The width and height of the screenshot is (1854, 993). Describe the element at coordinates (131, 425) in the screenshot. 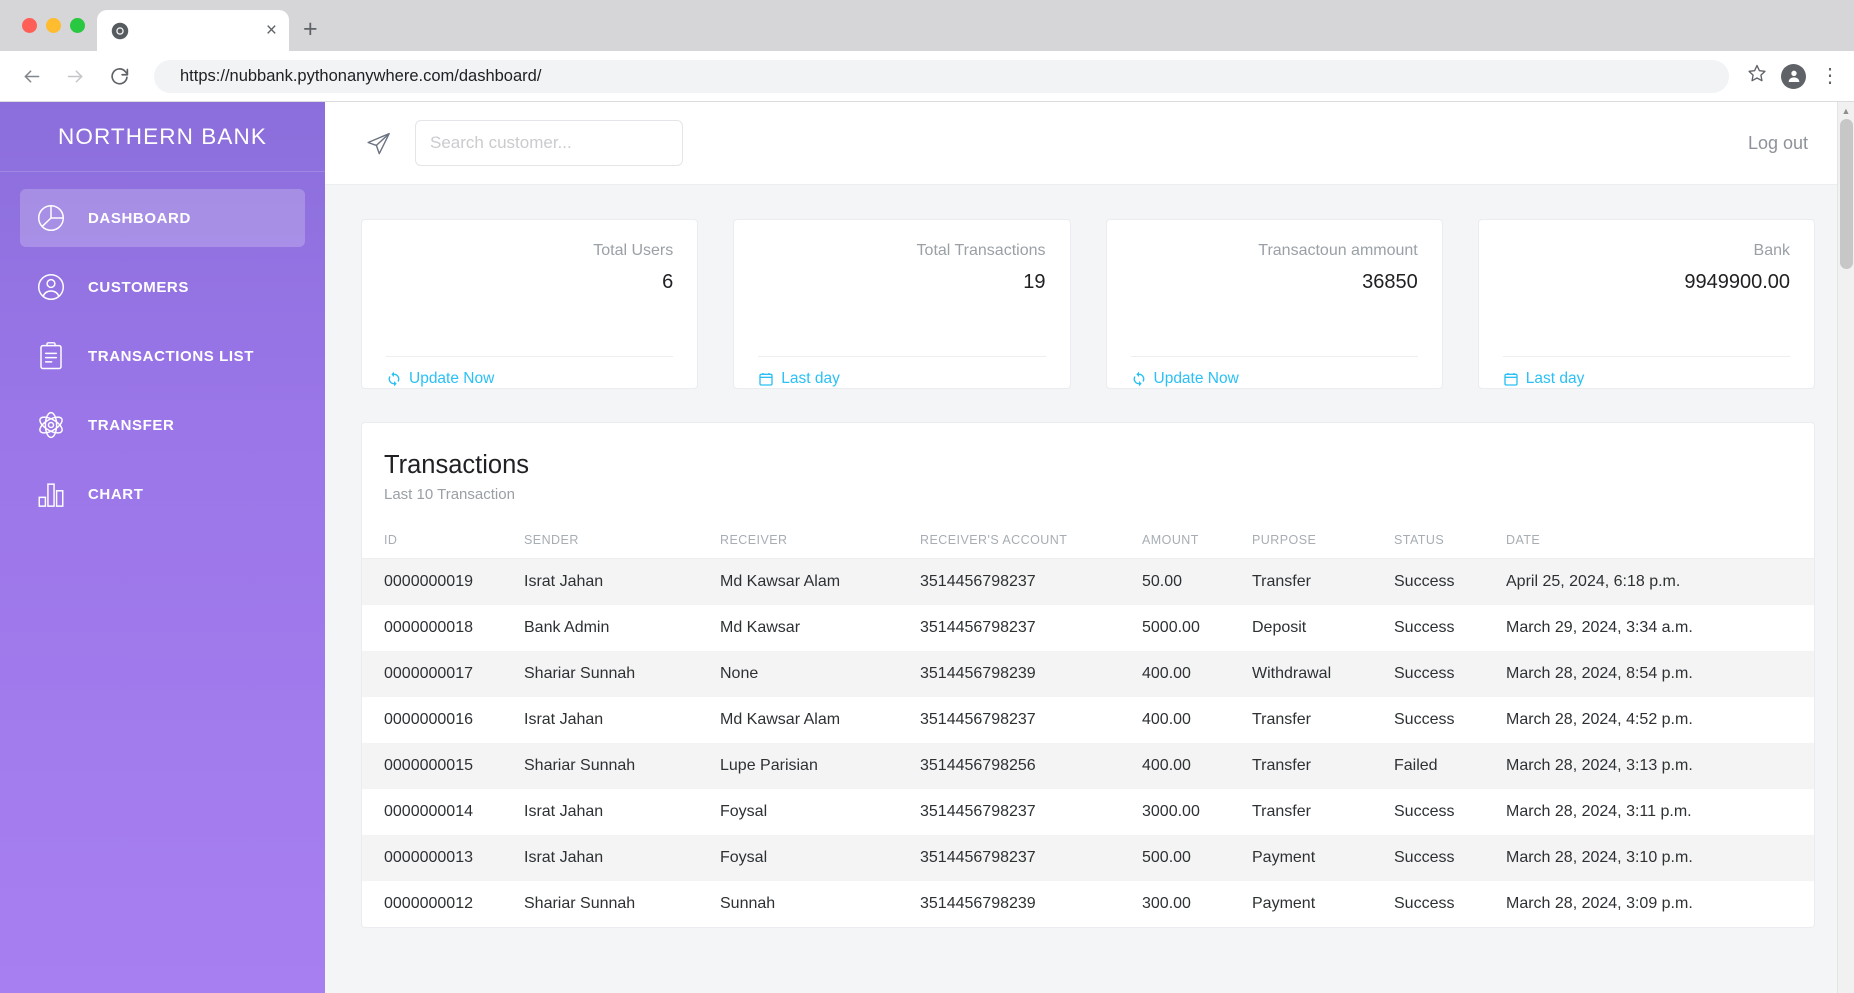

I see `sidebar-item-label: TRANSFER` at that location.